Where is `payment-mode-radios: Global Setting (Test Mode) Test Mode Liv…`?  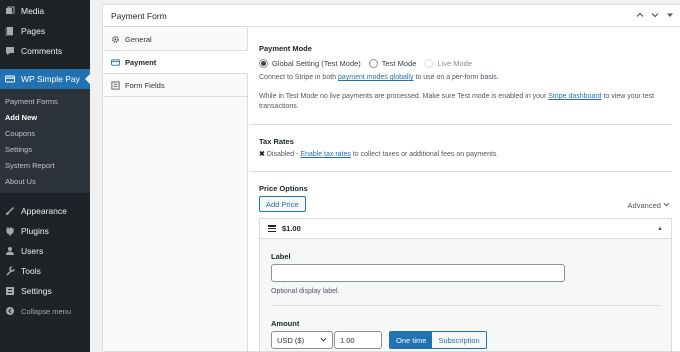
payment-mode-radios: Global Setting (Test Mode) Test Mode Liv… is located at coordinates (369, 63).